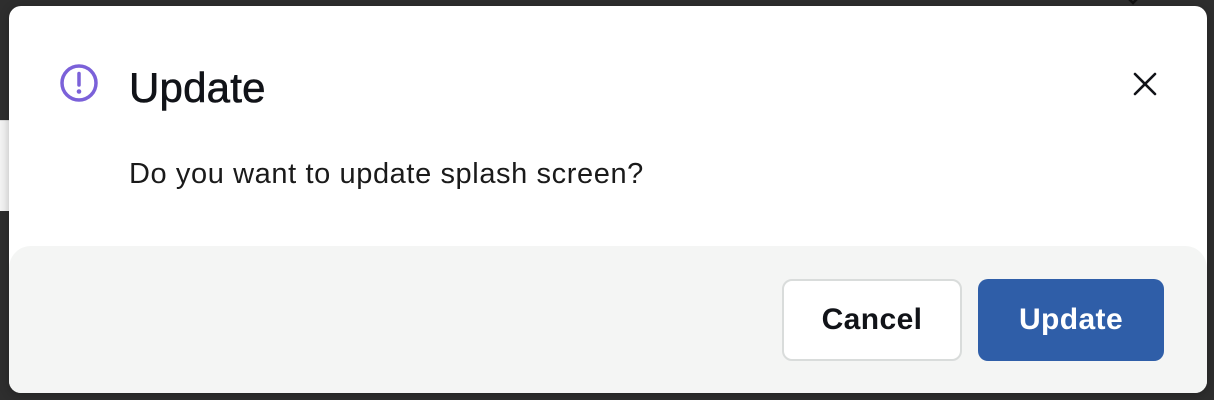 The height and width of the screenshot is (400, 1214). I want to click on dialog-message: Do you want to update splash screen?, so click(386, 174).